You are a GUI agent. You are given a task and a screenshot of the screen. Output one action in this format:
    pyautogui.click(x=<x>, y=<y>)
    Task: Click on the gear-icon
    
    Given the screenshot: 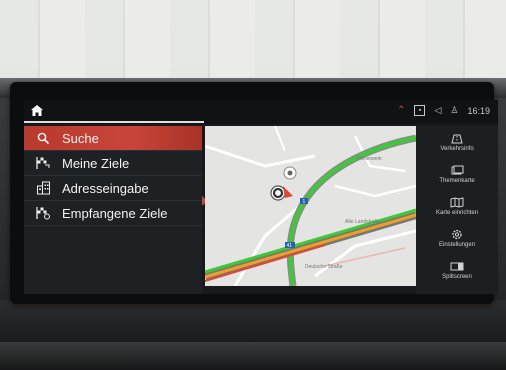 What is the action you would take?
    pyautogui.click(x=457, y=234)
    